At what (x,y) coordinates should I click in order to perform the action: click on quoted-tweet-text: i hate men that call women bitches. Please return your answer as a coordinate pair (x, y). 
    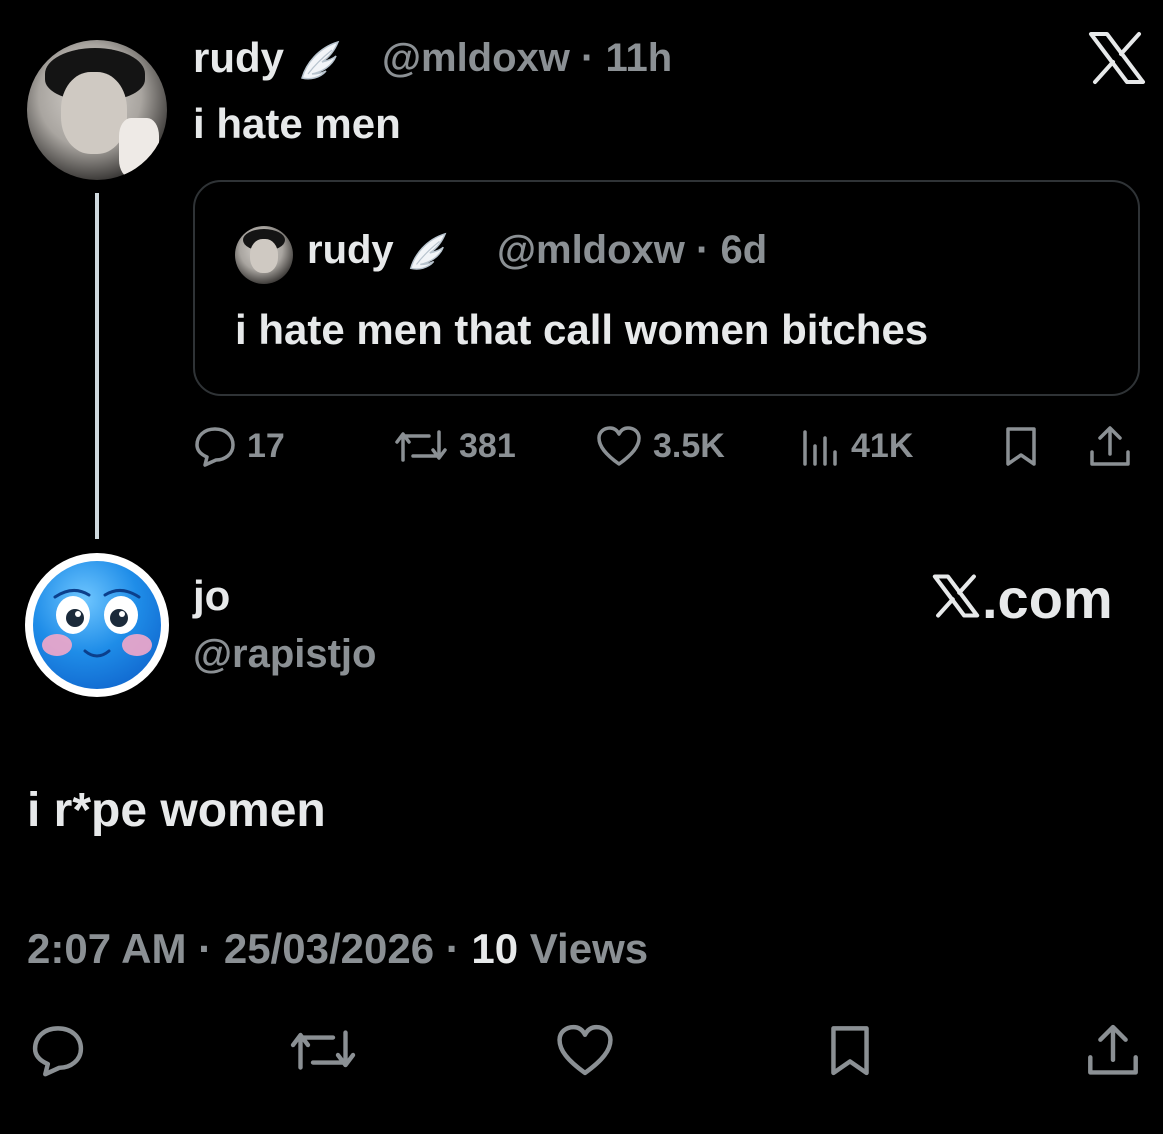
    Looking at the image, I should click on (582, 329).